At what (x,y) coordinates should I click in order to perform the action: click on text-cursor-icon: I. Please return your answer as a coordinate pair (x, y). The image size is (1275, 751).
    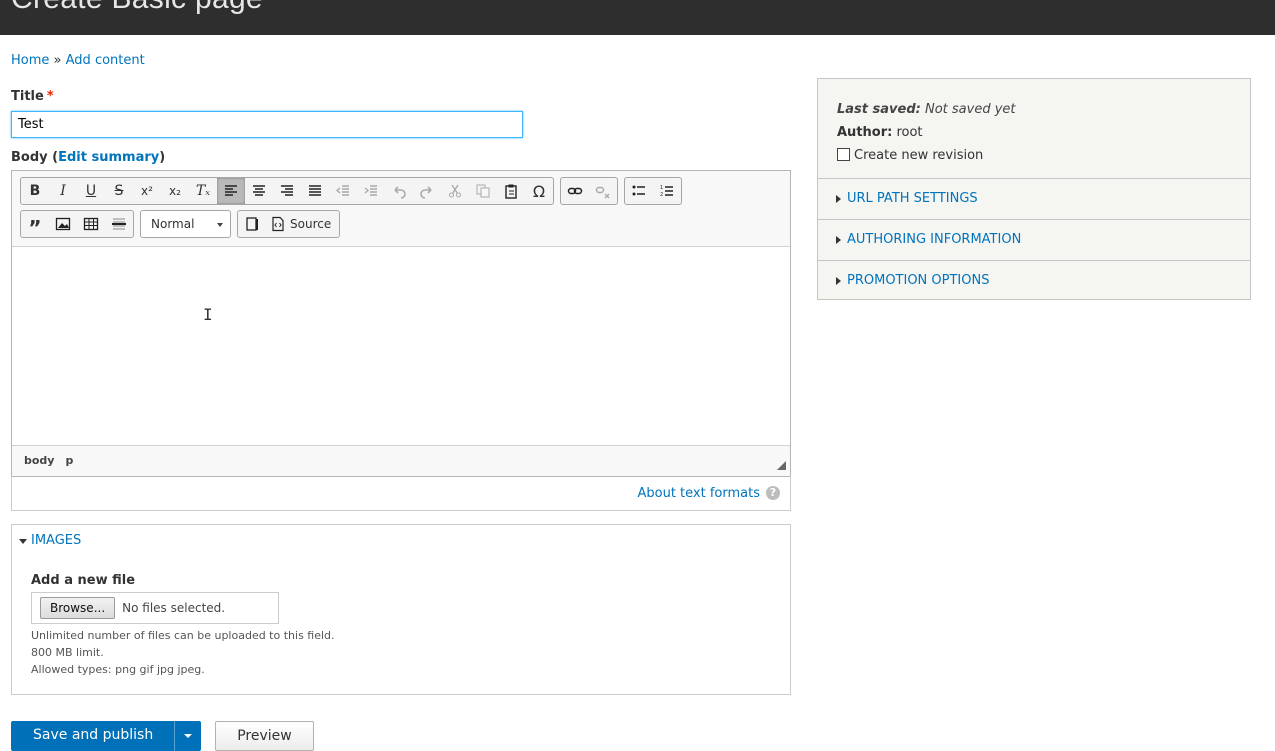
    Looking at the image, I should click on (208, 314).